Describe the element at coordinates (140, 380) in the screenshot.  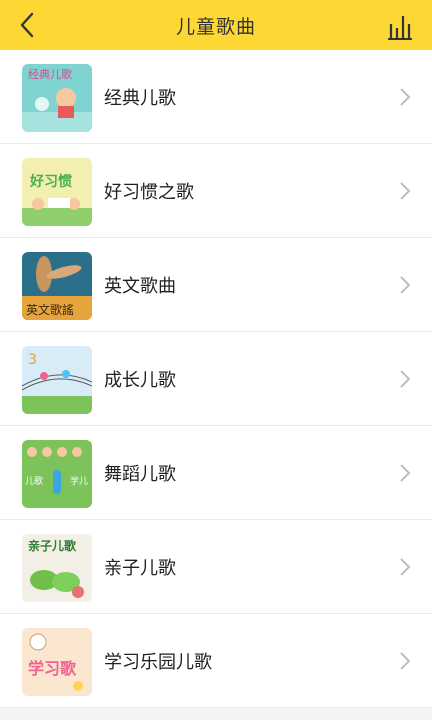
I see `item-label: 成长儿歌` at that location.